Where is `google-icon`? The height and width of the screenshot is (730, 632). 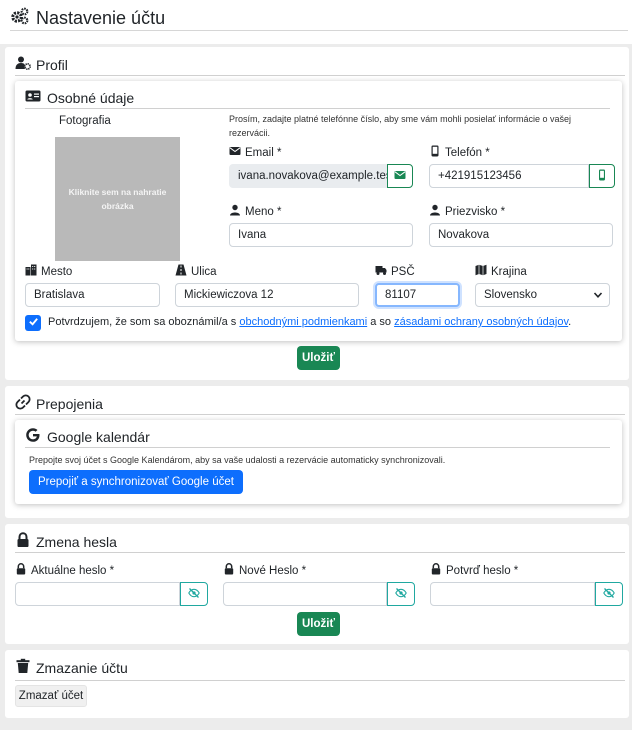 google-icon is located at coordinates (33, 436).